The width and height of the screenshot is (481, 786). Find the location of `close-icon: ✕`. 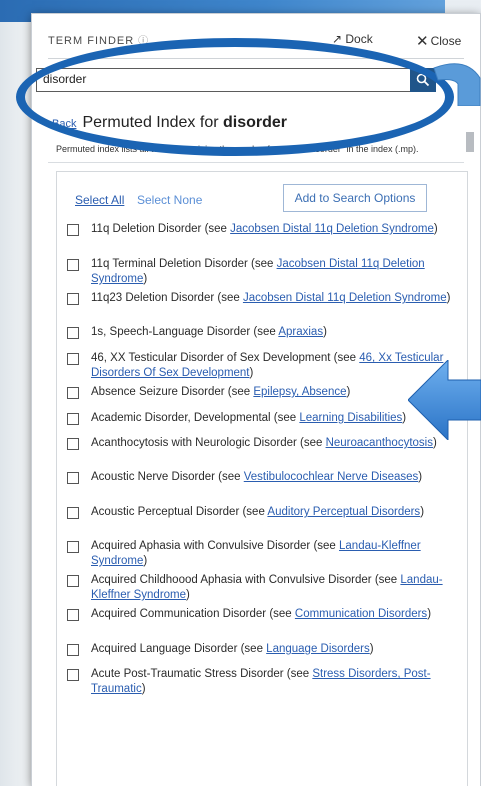

close-icon: ✕ is located at coordinates (422, 41).